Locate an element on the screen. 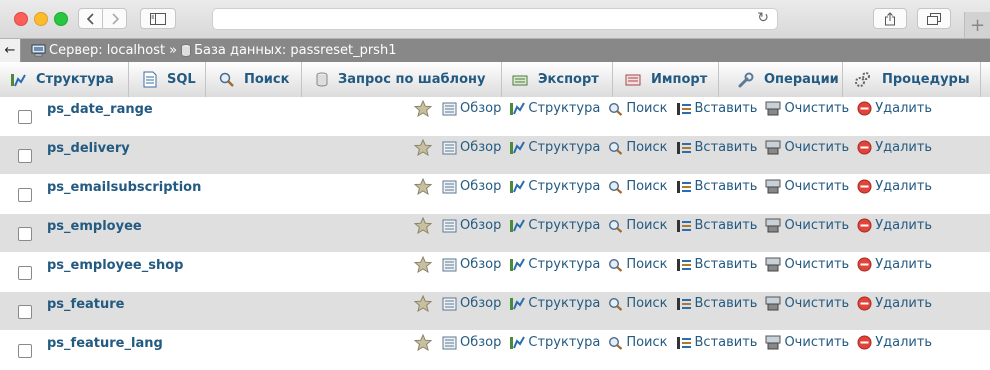 This screenshot has height=370, width=990. tab-export: Экспорт is located at coordinates (557, 79).